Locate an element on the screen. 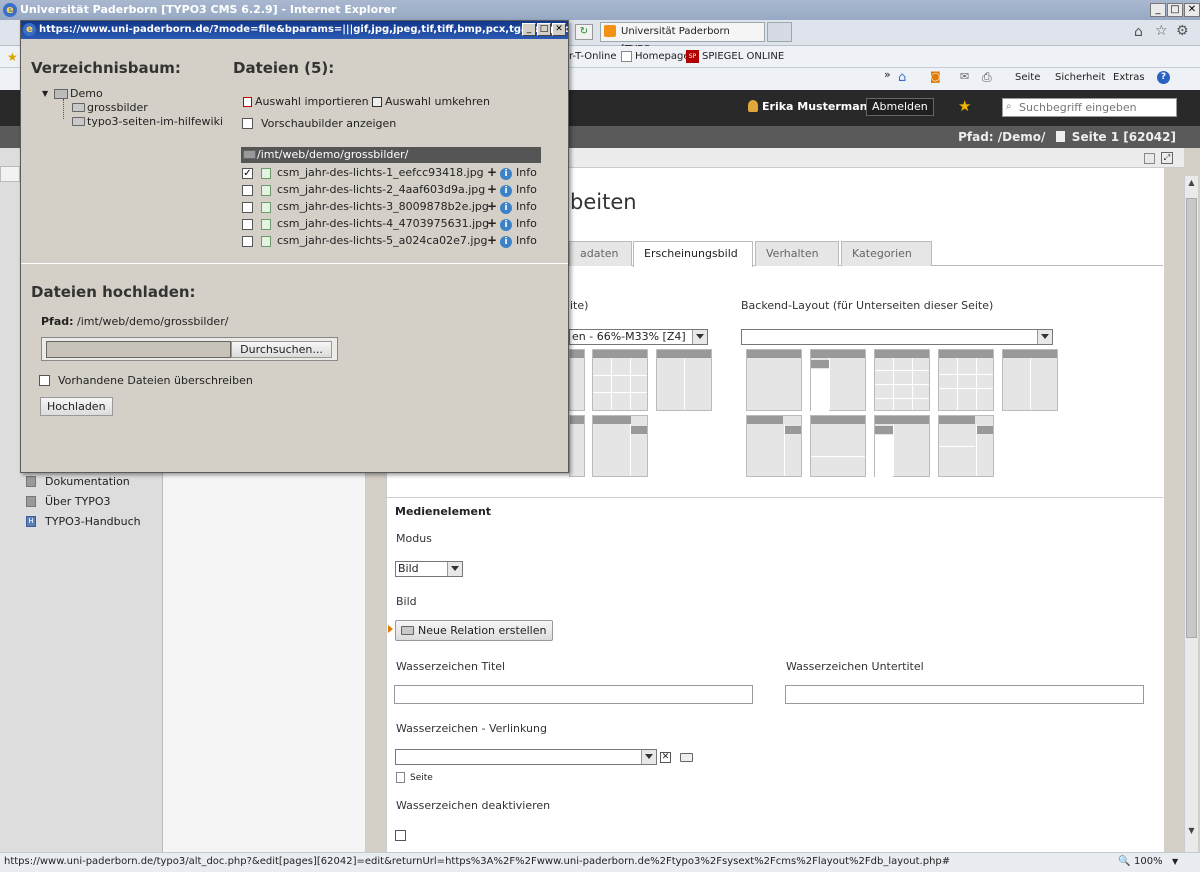 This screenshot has width=1200, height=872. invert-selection-link: Auswahl umkehren is located at coordinates (437, 101).